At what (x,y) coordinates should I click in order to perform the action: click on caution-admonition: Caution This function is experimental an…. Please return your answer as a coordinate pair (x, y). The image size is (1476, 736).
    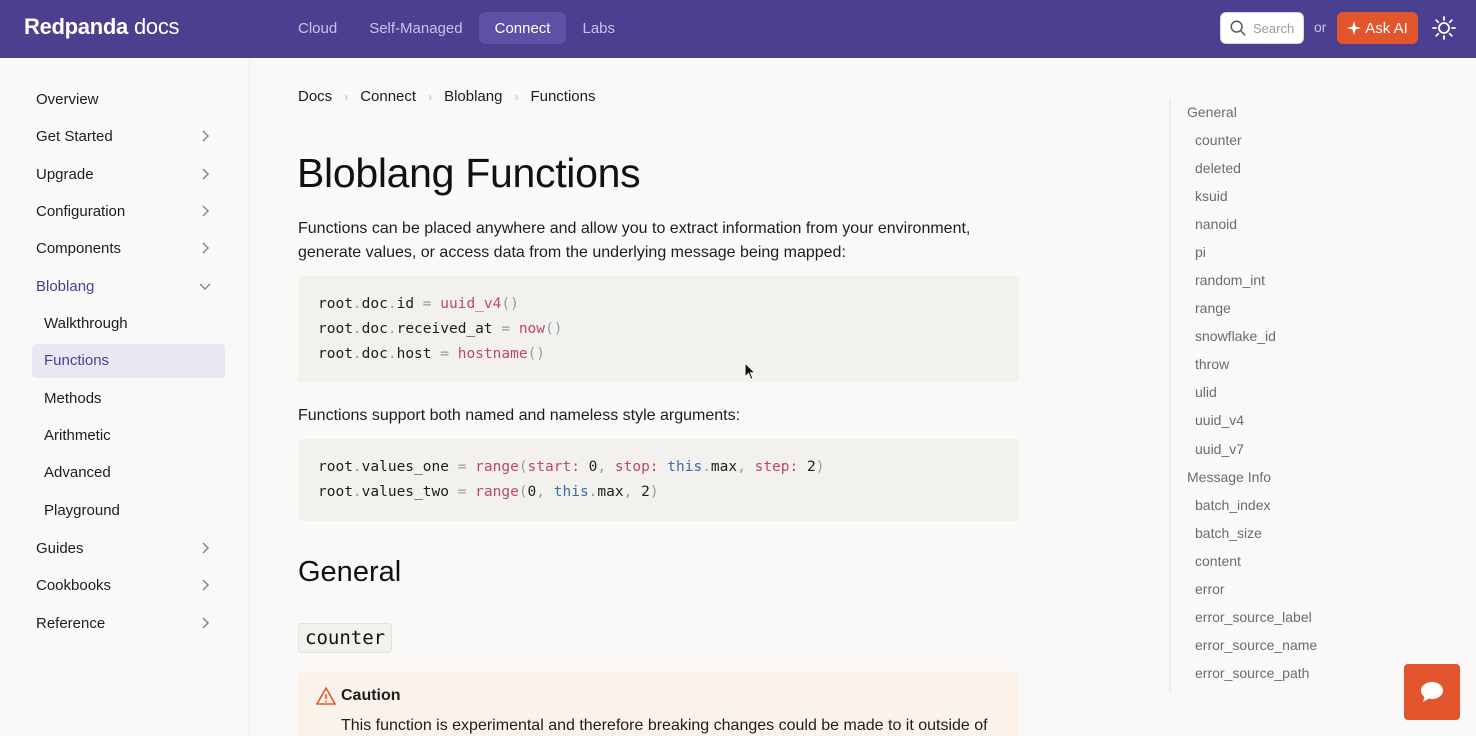
    Looking at the image, I should click on (658, 703).